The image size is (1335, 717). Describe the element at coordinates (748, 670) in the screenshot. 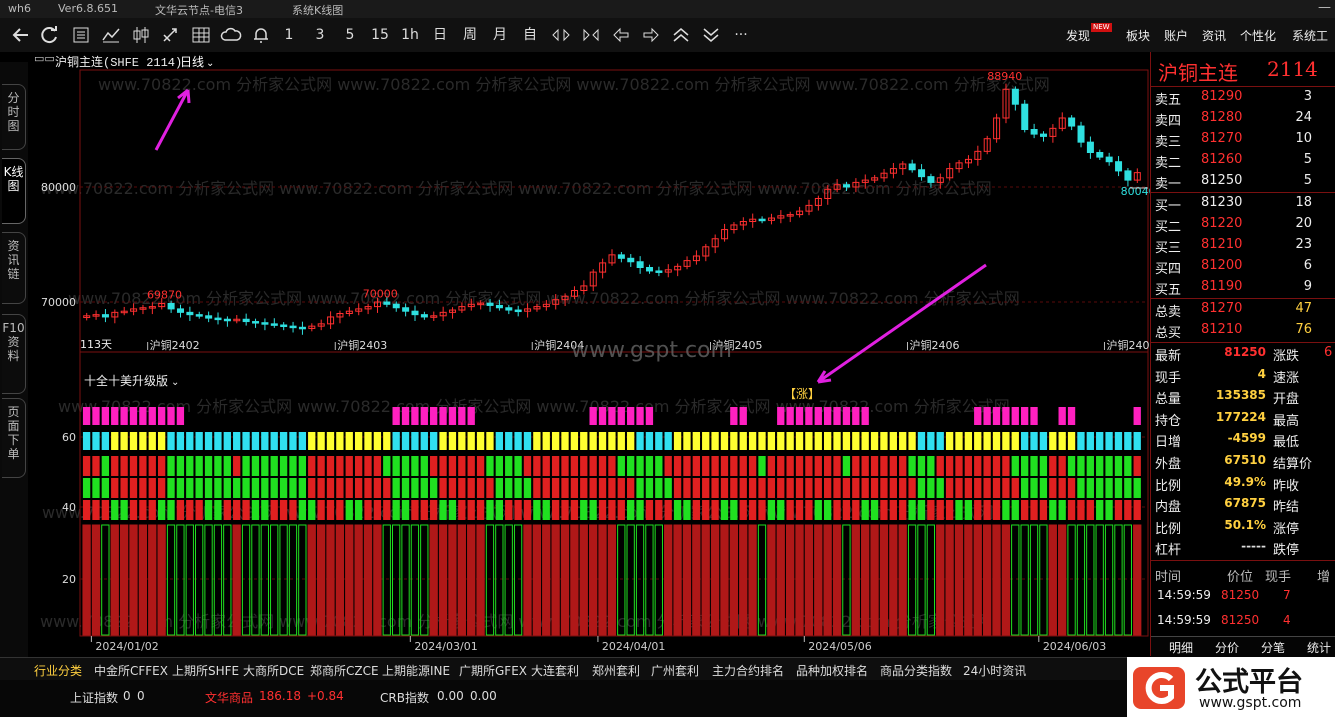

I see `category-tab: 主力合约排名` at that location.